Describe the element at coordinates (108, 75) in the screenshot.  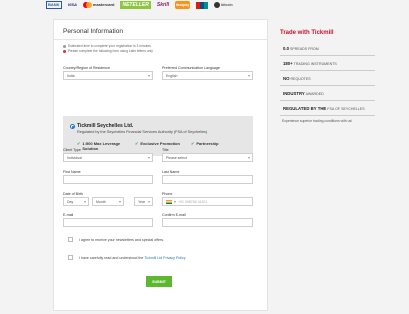
I see `country-select: India ▾` at that location.